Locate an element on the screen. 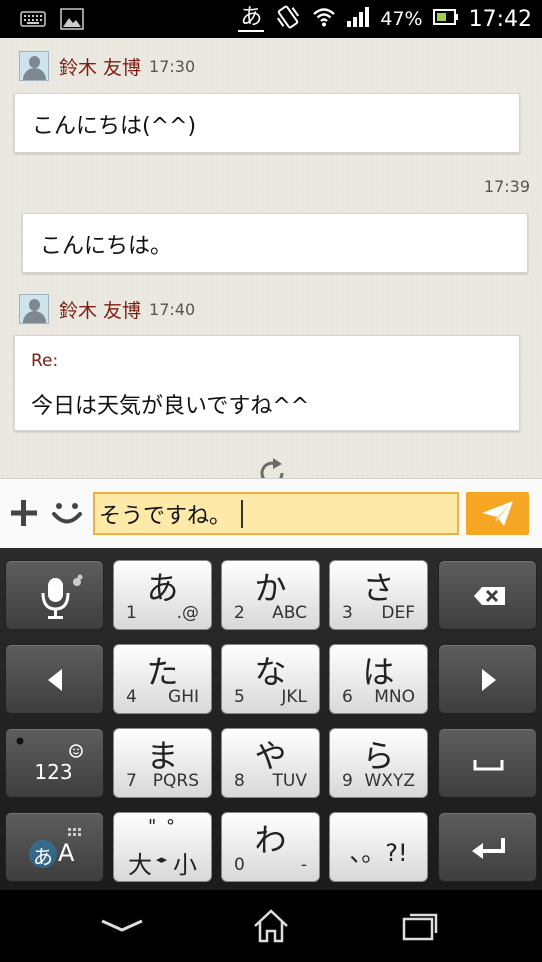  key-na: な 5 JKL is located at coordinates (270, 679).